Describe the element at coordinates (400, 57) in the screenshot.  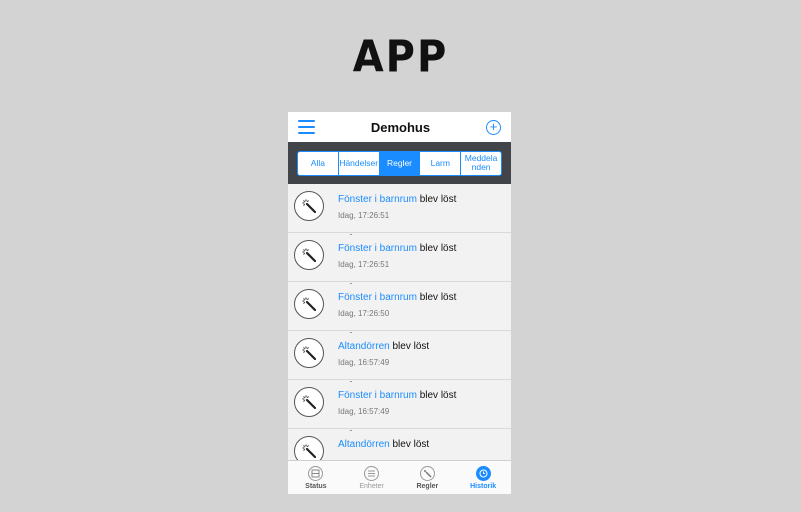
I see `app-logo-text: APP` at that location.